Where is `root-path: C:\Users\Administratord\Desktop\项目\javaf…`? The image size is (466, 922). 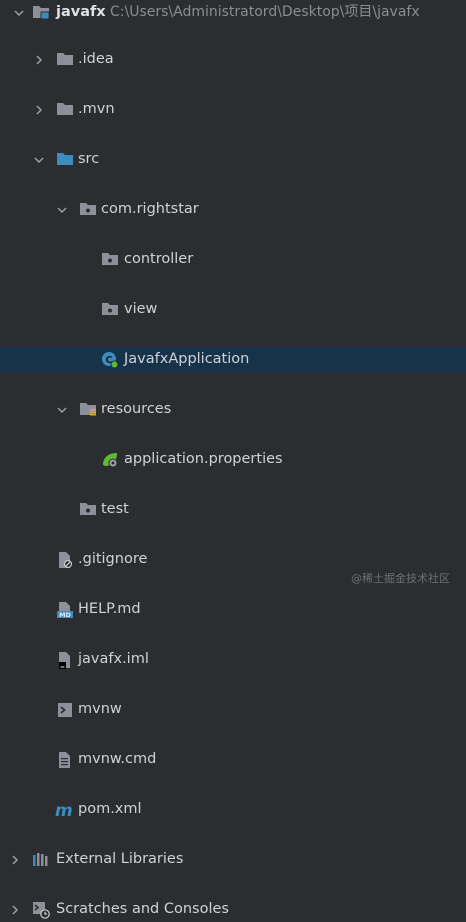
root-path: C:\Users\Administratord\Desktop\项目\javaf… is located at coordinates (265, 12).